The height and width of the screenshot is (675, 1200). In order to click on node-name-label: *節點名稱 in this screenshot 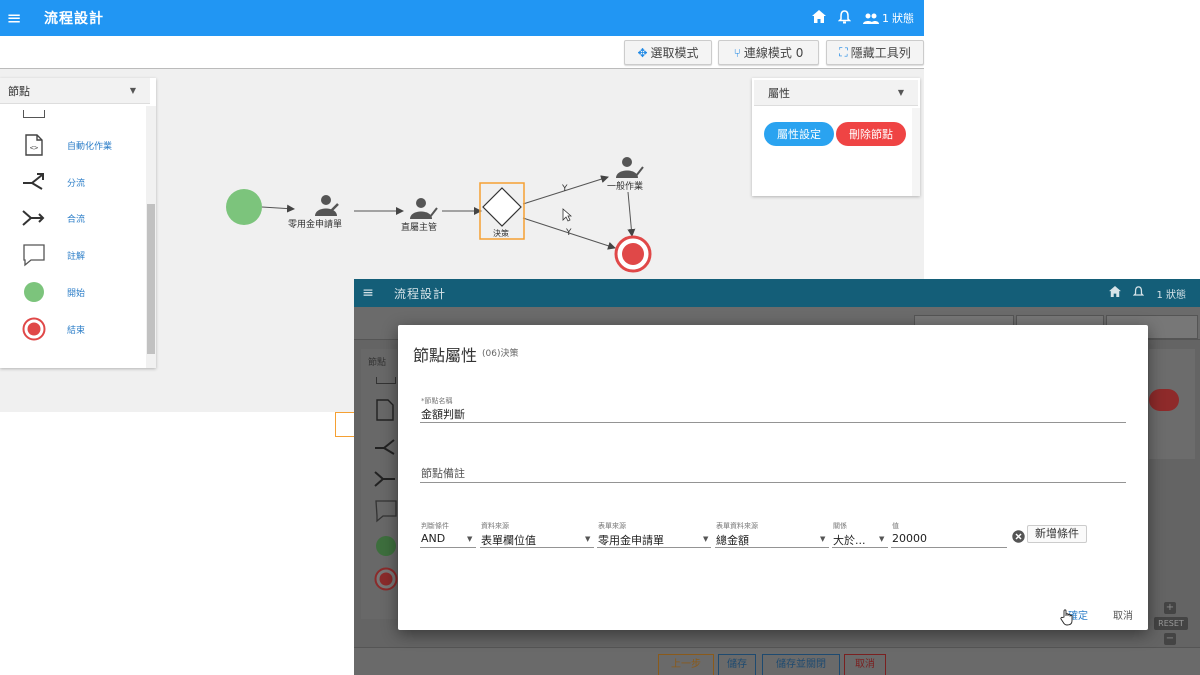, I will do `click(437, 401)`.